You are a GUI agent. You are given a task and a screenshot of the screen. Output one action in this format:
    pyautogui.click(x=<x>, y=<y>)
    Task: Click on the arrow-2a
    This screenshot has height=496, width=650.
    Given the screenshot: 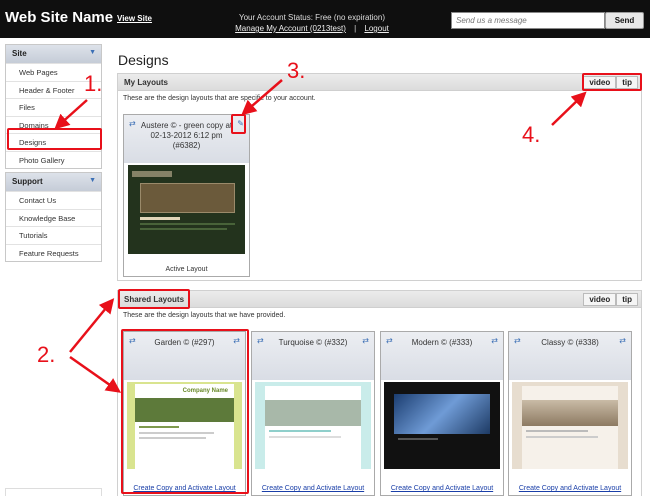 What is the action you would take?
    pyautogui.click(x=92, y=325)
    